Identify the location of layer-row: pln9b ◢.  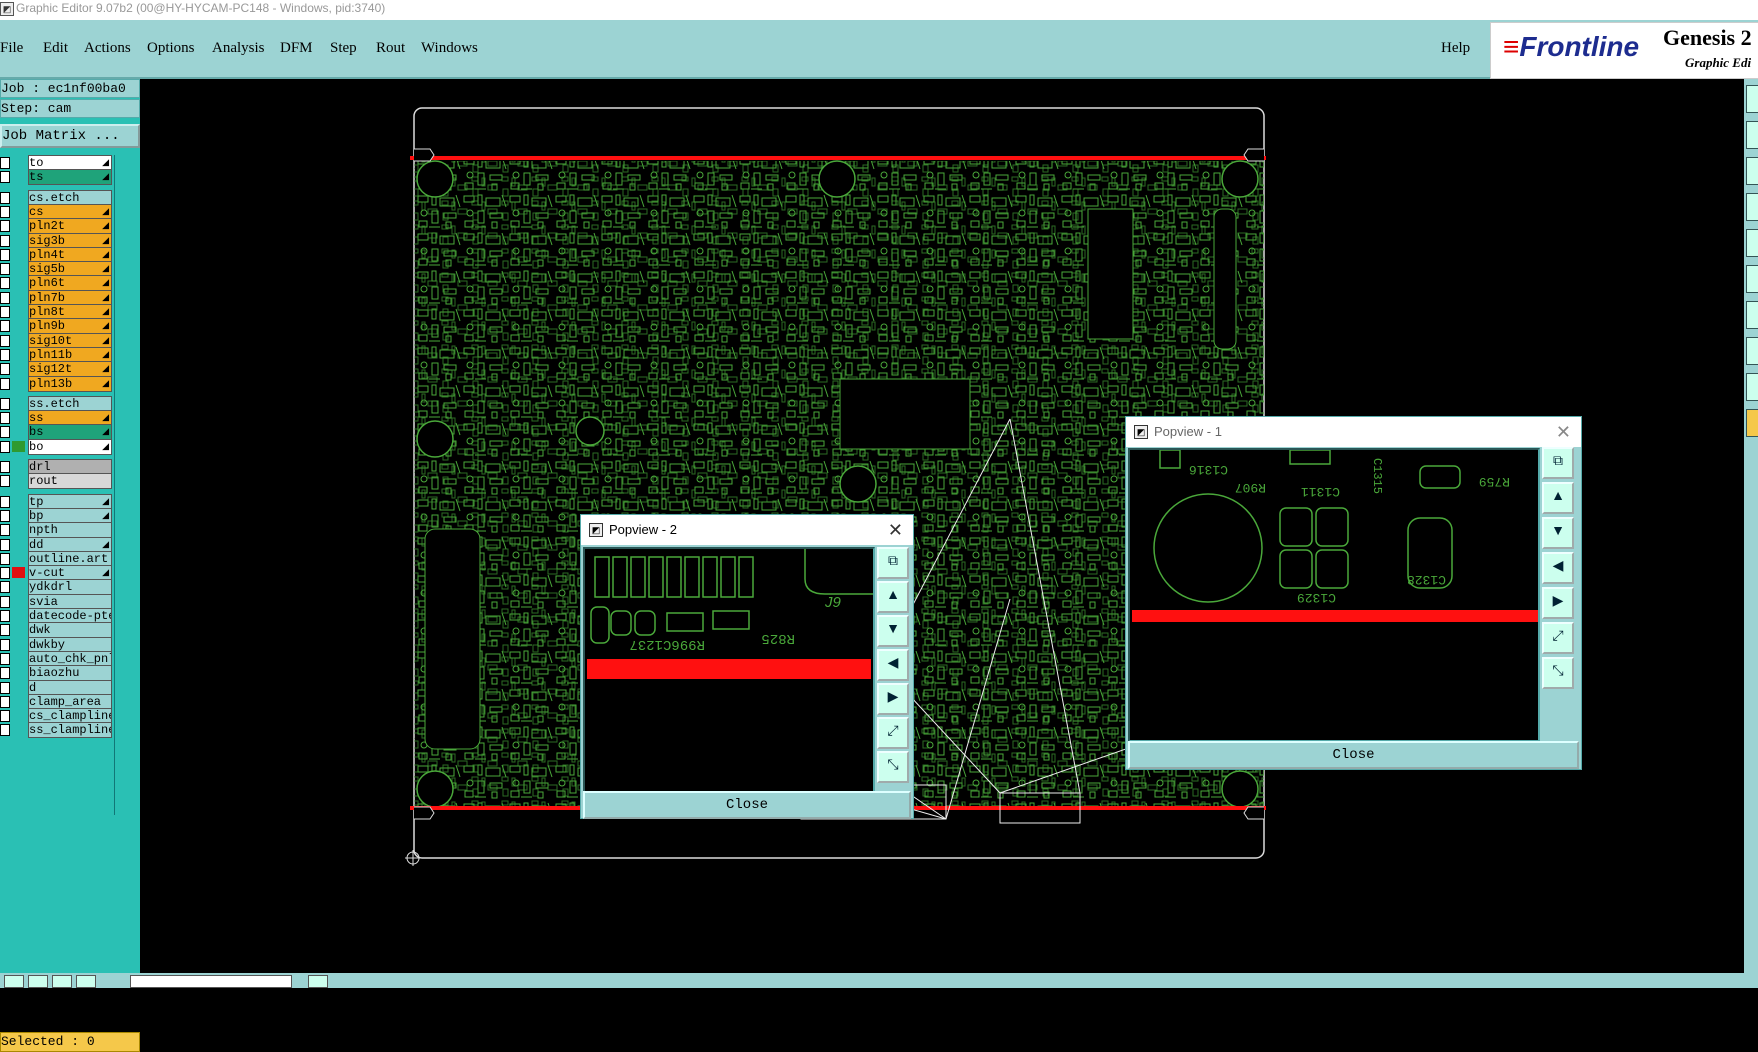
(56, 326).